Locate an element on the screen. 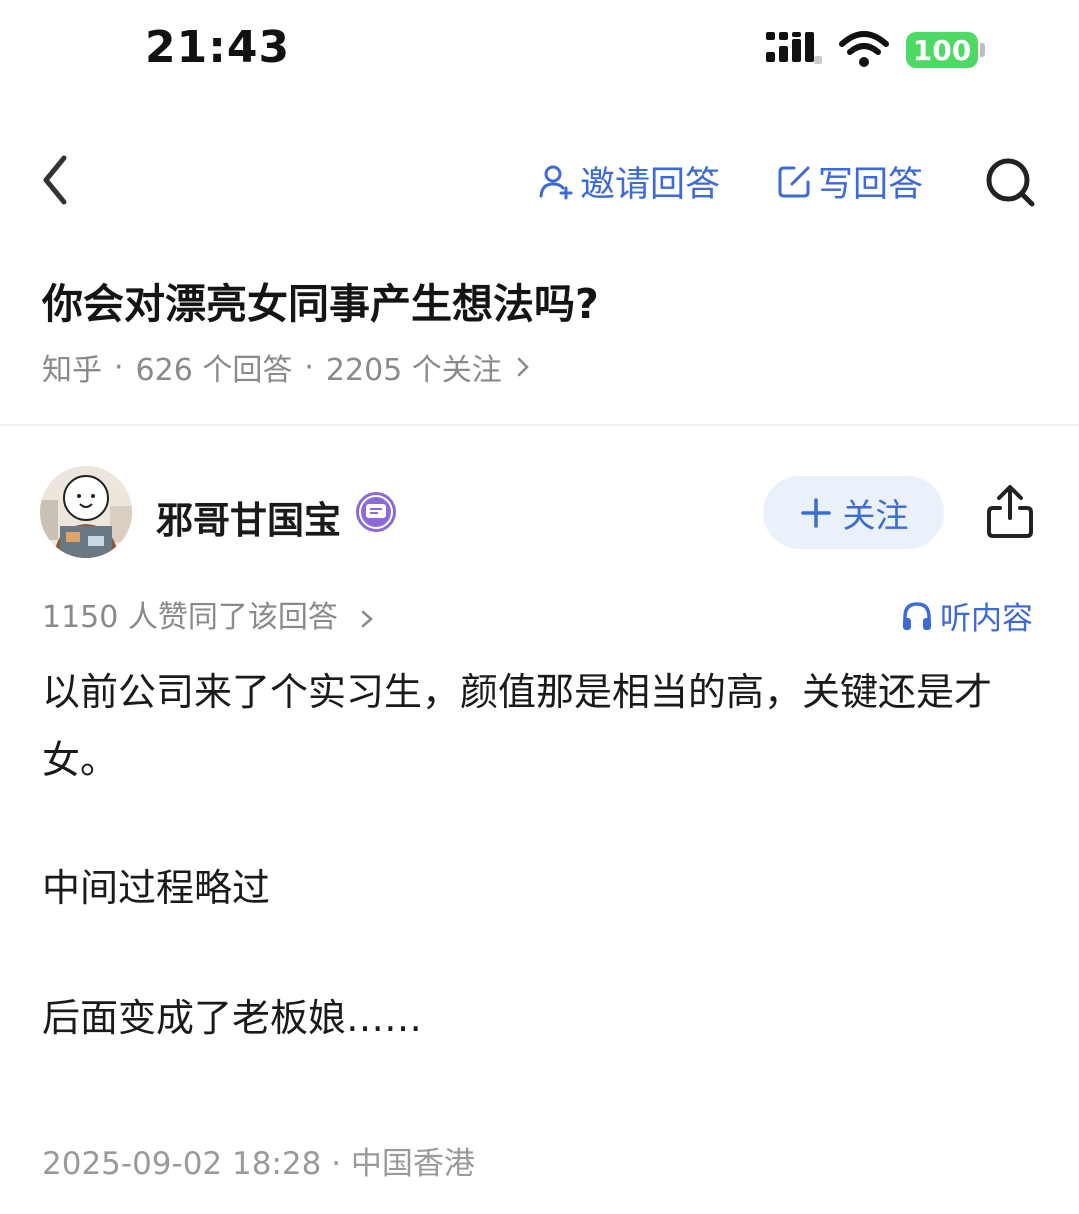  headphones-icon is located at coordinates (917, 615).